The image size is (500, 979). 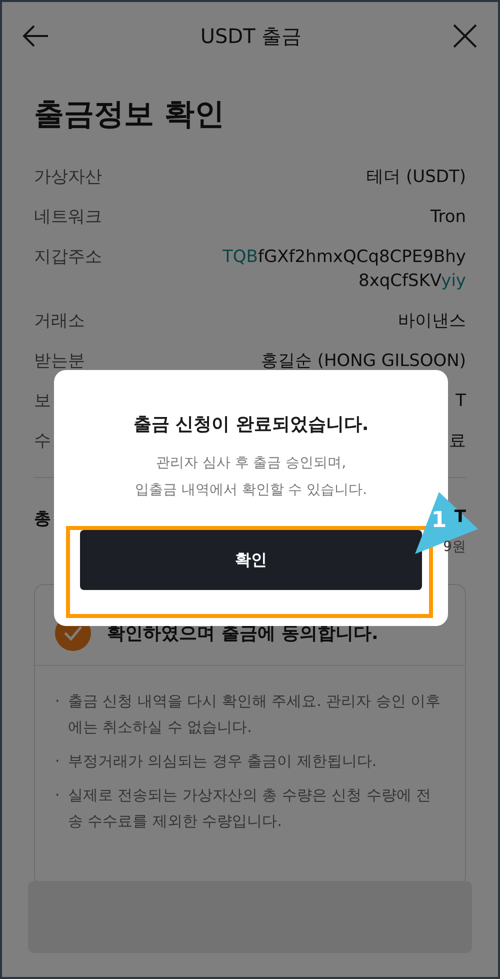 I want to click on detail-value: 료, so click(x=457, y=441).